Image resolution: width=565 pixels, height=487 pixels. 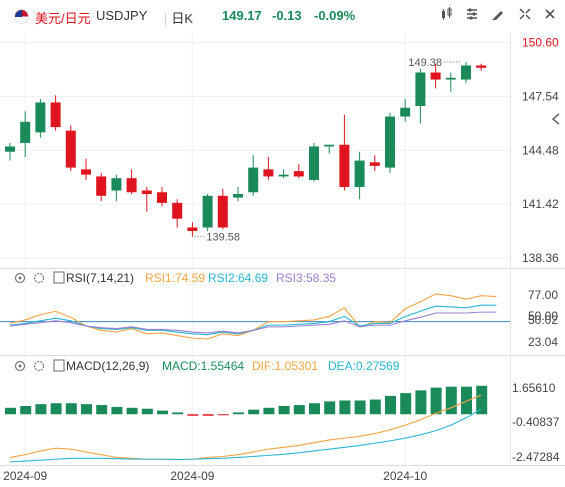 I want to click on rsi-tick-label: 50.02, so click(x=543, y=320).